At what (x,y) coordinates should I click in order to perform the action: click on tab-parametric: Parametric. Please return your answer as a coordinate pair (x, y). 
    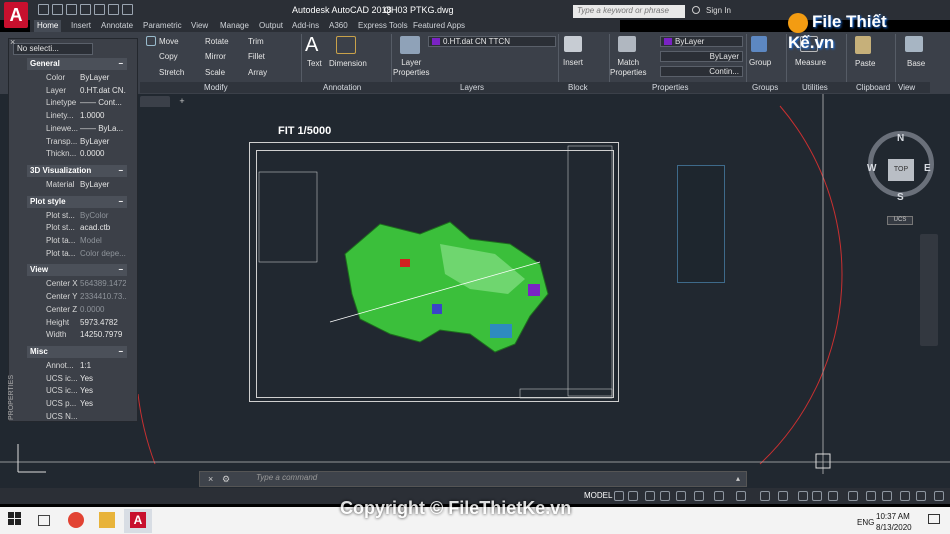
    Looking at the image, I should click on (162, 26).